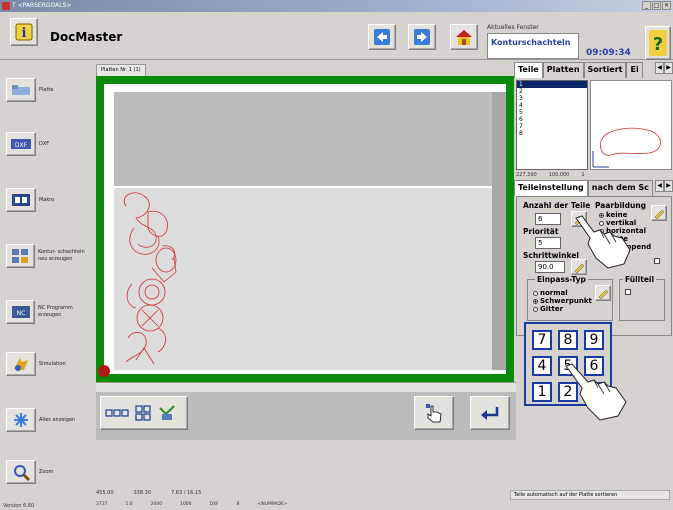  What do you see at coordinates (434, 413) in the screenshot?
I see `pick-part-button` at bounding box center [434, 413].